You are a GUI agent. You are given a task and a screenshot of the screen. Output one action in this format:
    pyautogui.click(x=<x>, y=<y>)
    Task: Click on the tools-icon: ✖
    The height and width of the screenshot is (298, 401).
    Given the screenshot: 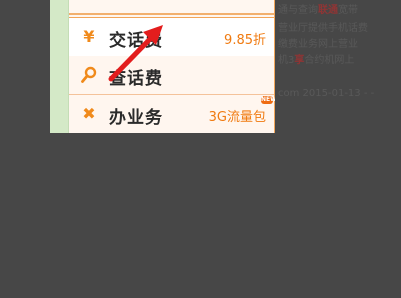 What is the action you would take?
    pyautogui.click(x=89, y=113)
    